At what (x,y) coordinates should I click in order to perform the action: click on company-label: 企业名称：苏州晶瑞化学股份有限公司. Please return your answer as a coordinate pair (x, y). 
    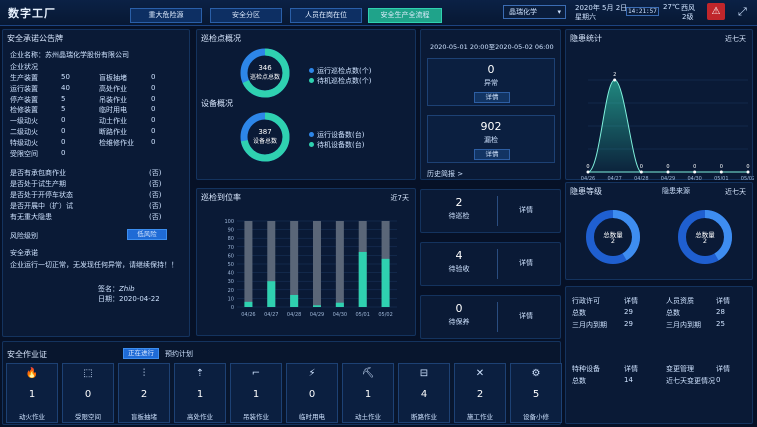
    Looking at the image, I should click on (69, 55).